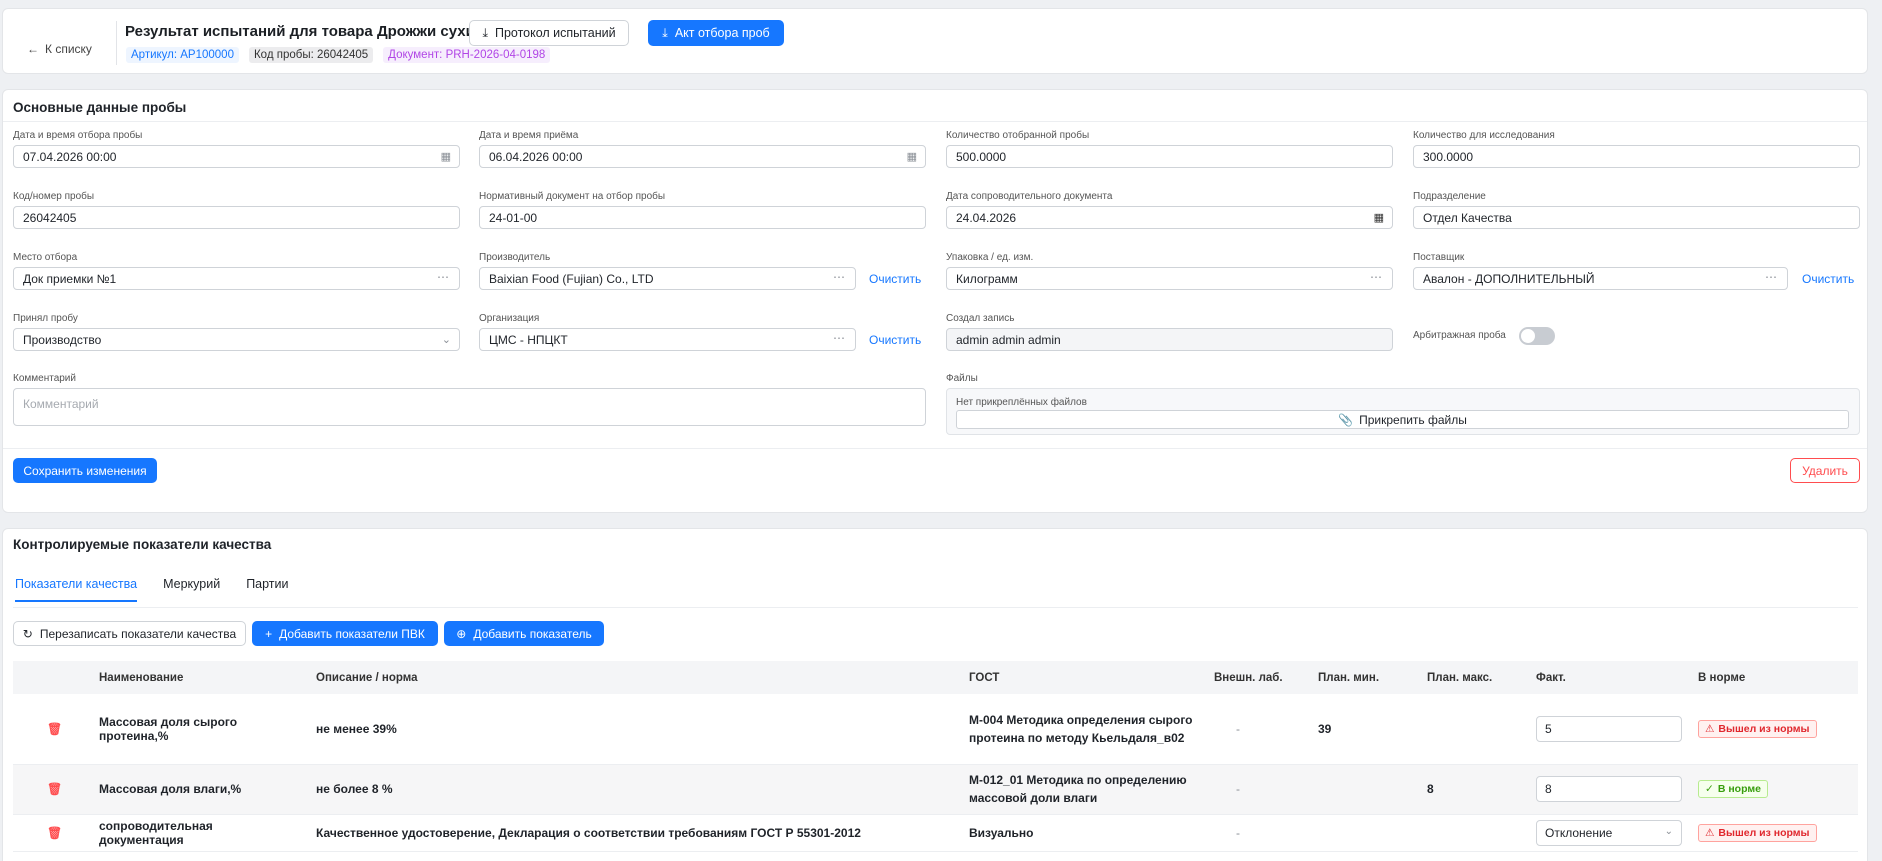 The height and width of the screenshot is (861, 1882). What do you see at coordinates (702, 156) in the screenshot?
I see `receipt-date-input: 06.04.2026 00:00 ▦` at bounding box center [702, 156].